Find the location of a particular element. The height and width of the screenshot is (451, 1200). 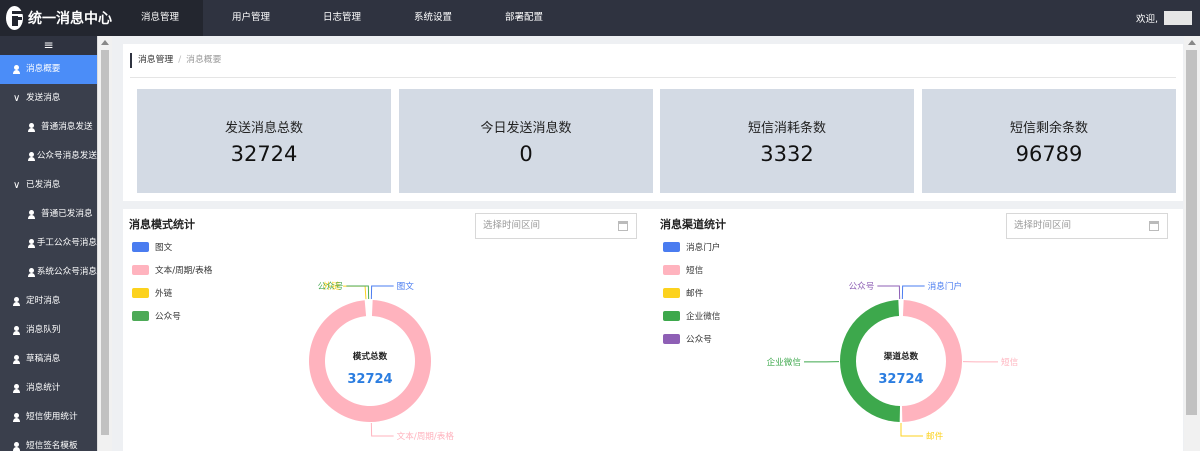

legend-label: 邮件 is located at coordinates (695, 293).